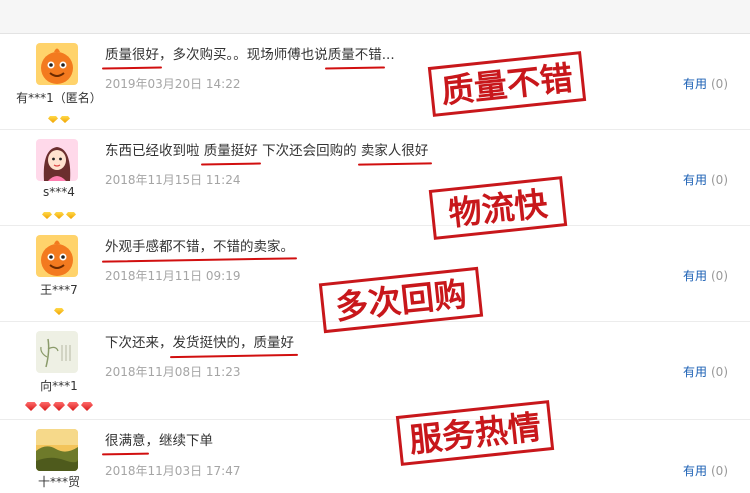 The height and width of the screenshot is (493, 750). Describe the element at coordinates (173, 180) in the screenshot. I see `review-date: 2018年11月15日 11:24` at that location.